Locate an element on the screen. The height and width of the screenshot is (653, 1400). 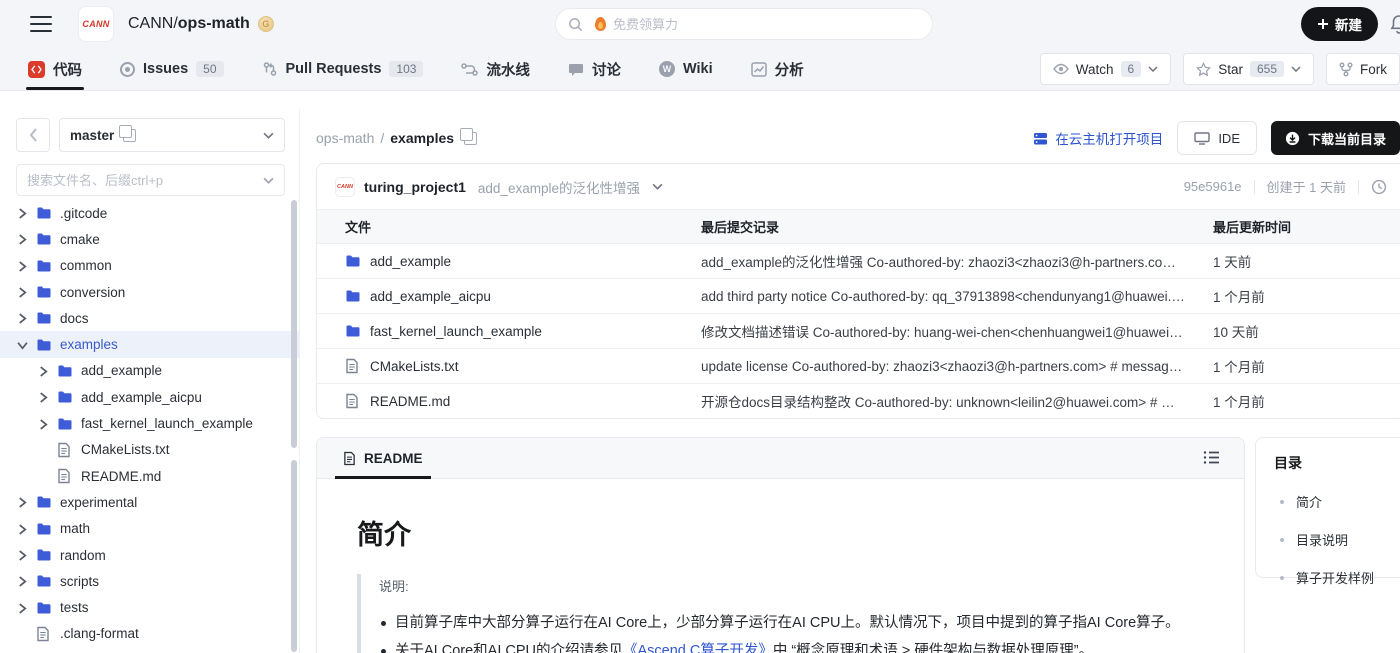
toc-item: 简介 is located at coordinates (1337, 501).